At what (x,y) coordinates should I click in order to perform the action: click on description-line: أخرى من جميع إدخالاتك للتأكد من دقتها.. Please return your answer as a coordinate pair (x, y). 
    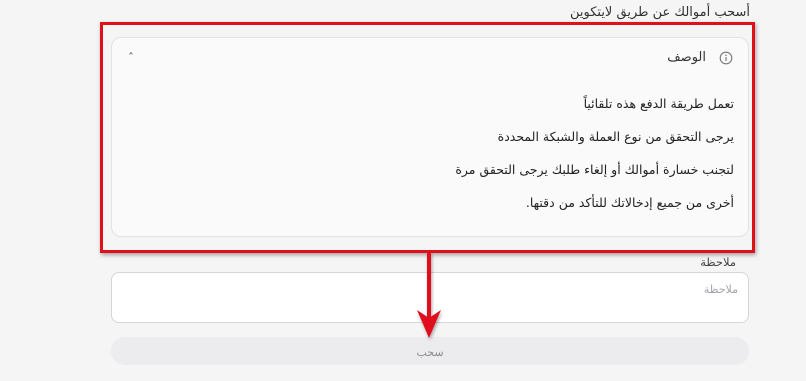
    Looking at the image, I should click on (629, 202).